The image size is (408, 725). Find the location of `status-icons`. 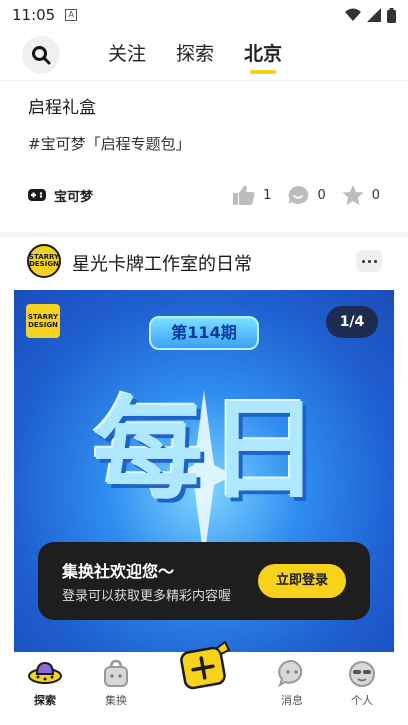

status-icons is located at coordinates (370, 15).